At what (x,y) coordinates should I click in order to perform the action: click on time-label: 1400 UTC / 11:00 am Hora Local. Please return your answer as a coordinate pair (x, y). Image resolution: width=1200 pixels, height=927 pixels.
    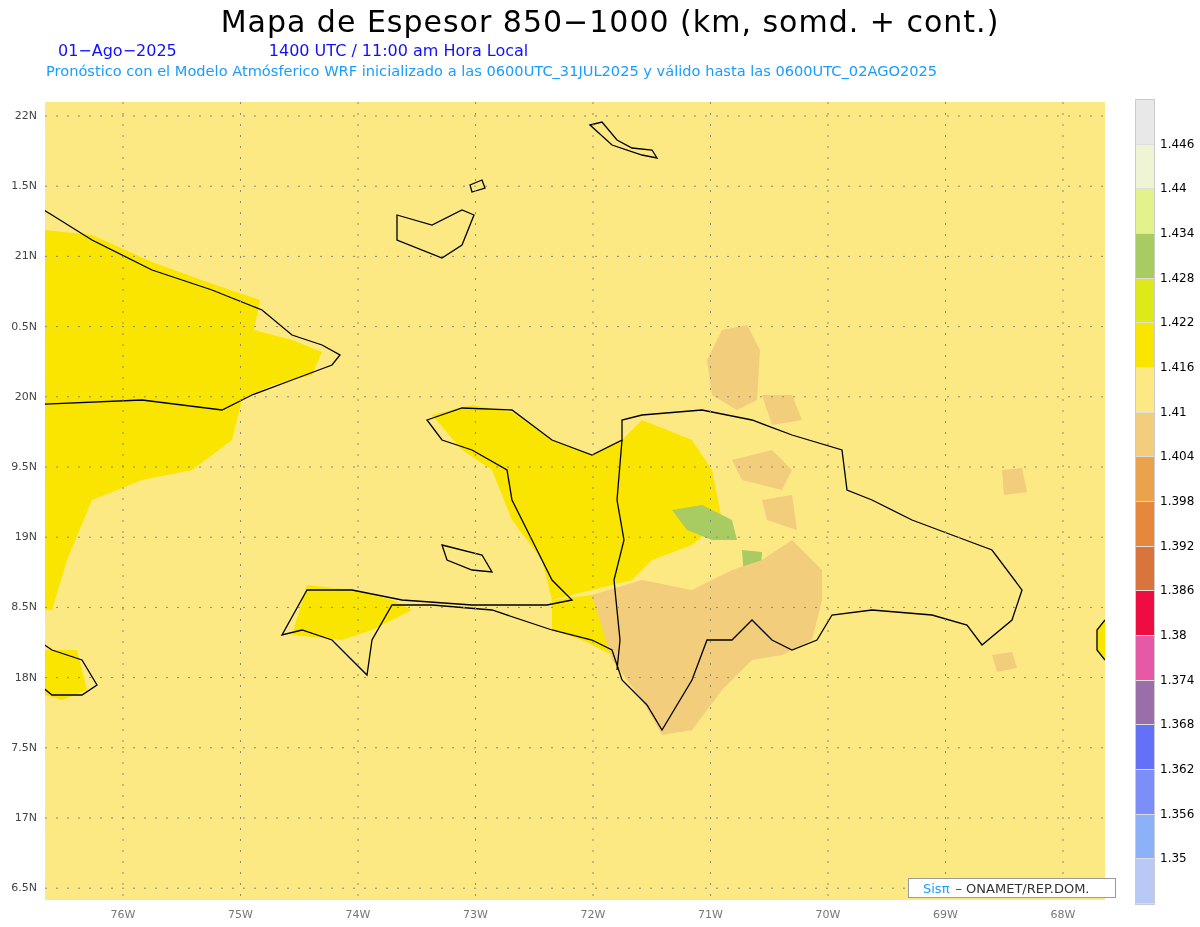
    Looking at the image, I should click on (398, 51).